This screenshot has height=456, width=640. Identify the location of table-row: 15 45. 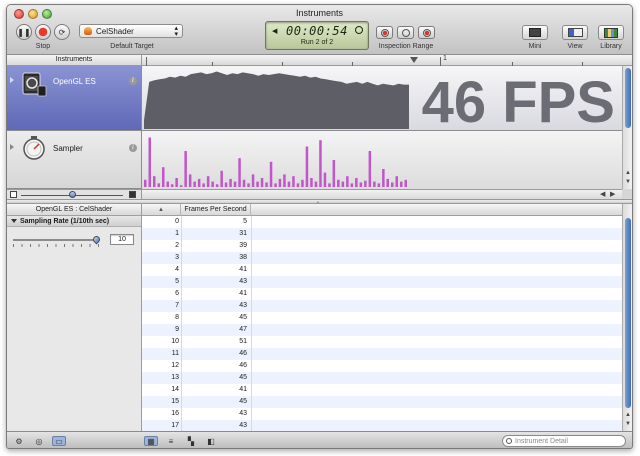
(382, 402).